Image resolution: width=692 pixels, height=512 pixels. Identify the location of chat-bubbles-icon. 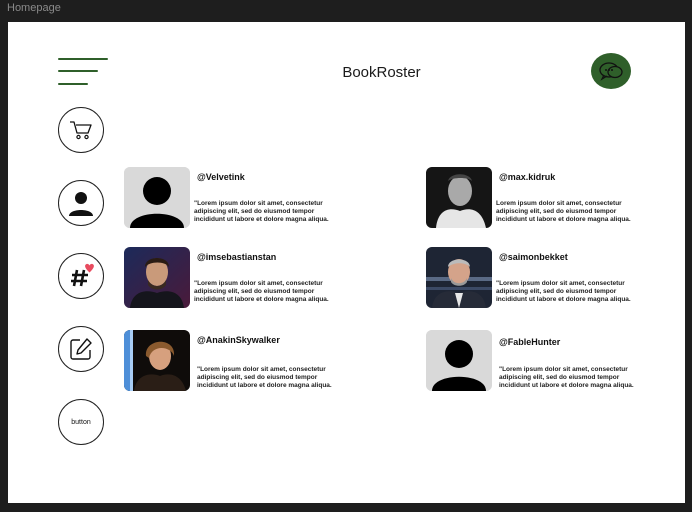
(611, 71).